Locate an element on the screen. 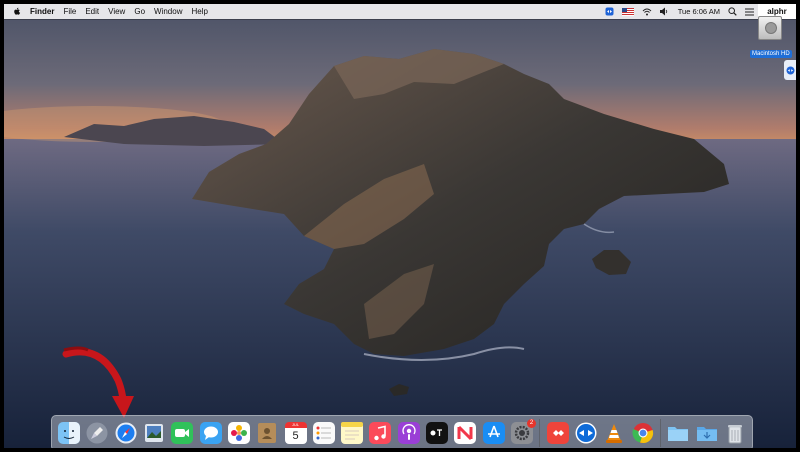 The width and height of the screenshot is (800, 452). menu-help: Help is located at coordinates (199, 11).